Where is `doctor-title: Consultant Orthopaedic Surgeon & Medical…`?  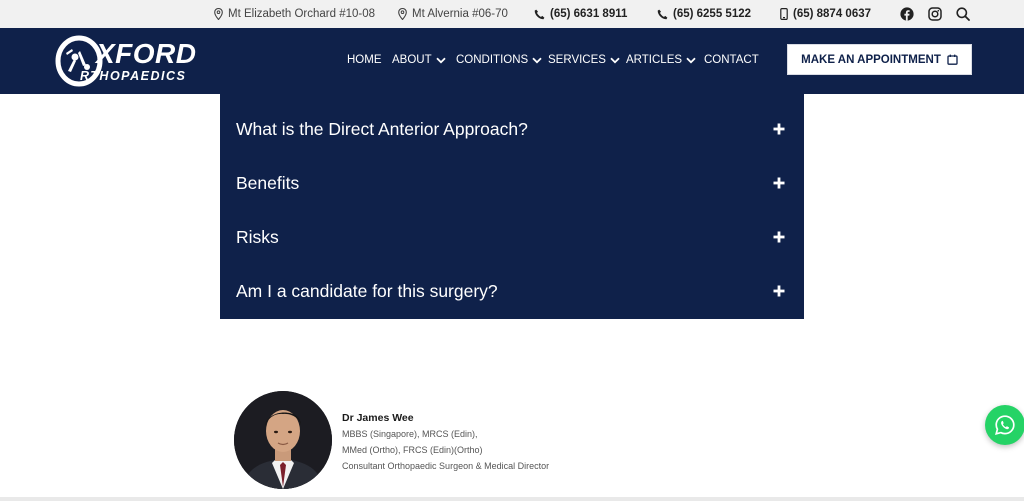 doctor-title: Consultant Orthopaedic Surgeon & Medical… is located at coordinates (446, 466).